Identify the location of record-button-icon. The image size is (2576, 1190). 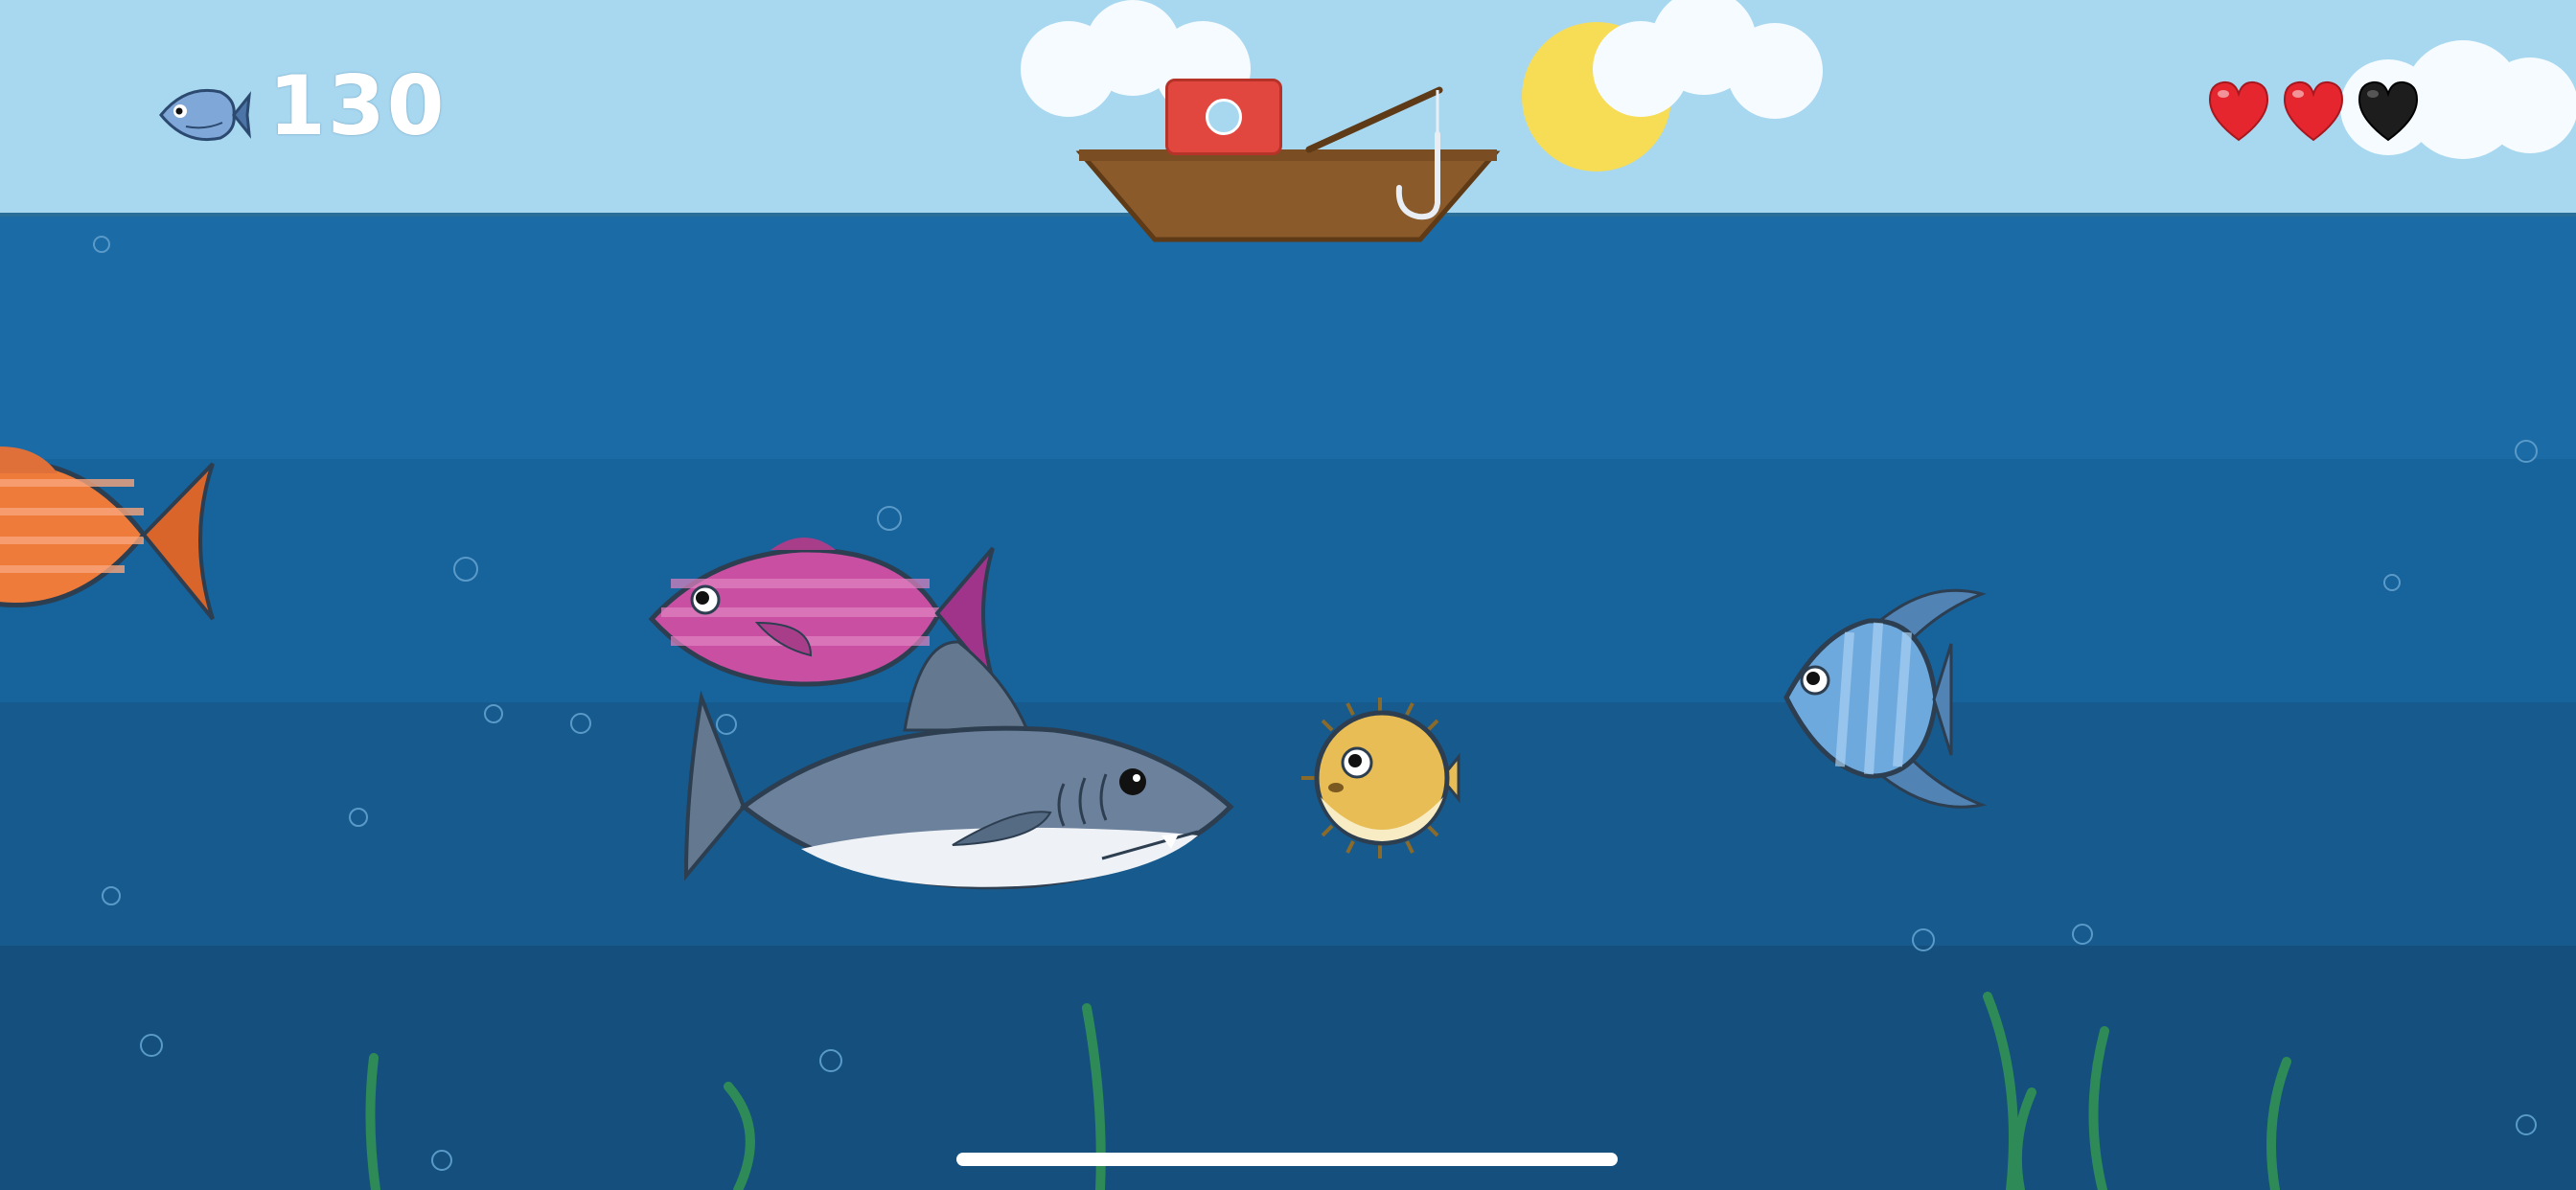
(1224, 117).